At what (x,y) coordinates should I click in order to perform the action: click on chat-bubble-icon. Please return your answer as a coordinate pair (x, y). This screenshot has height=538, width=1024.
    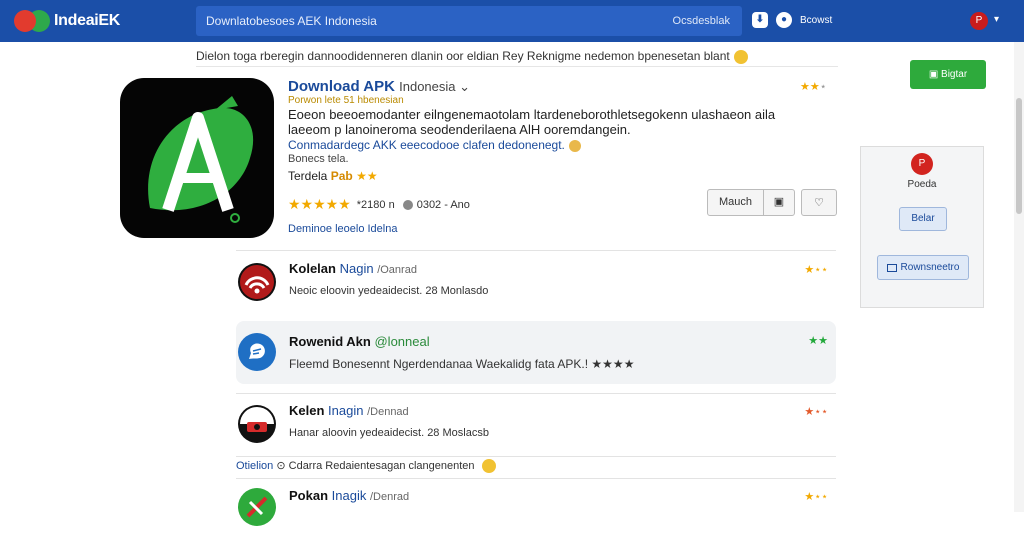
    Looking at the image, I should click on (257, 352).